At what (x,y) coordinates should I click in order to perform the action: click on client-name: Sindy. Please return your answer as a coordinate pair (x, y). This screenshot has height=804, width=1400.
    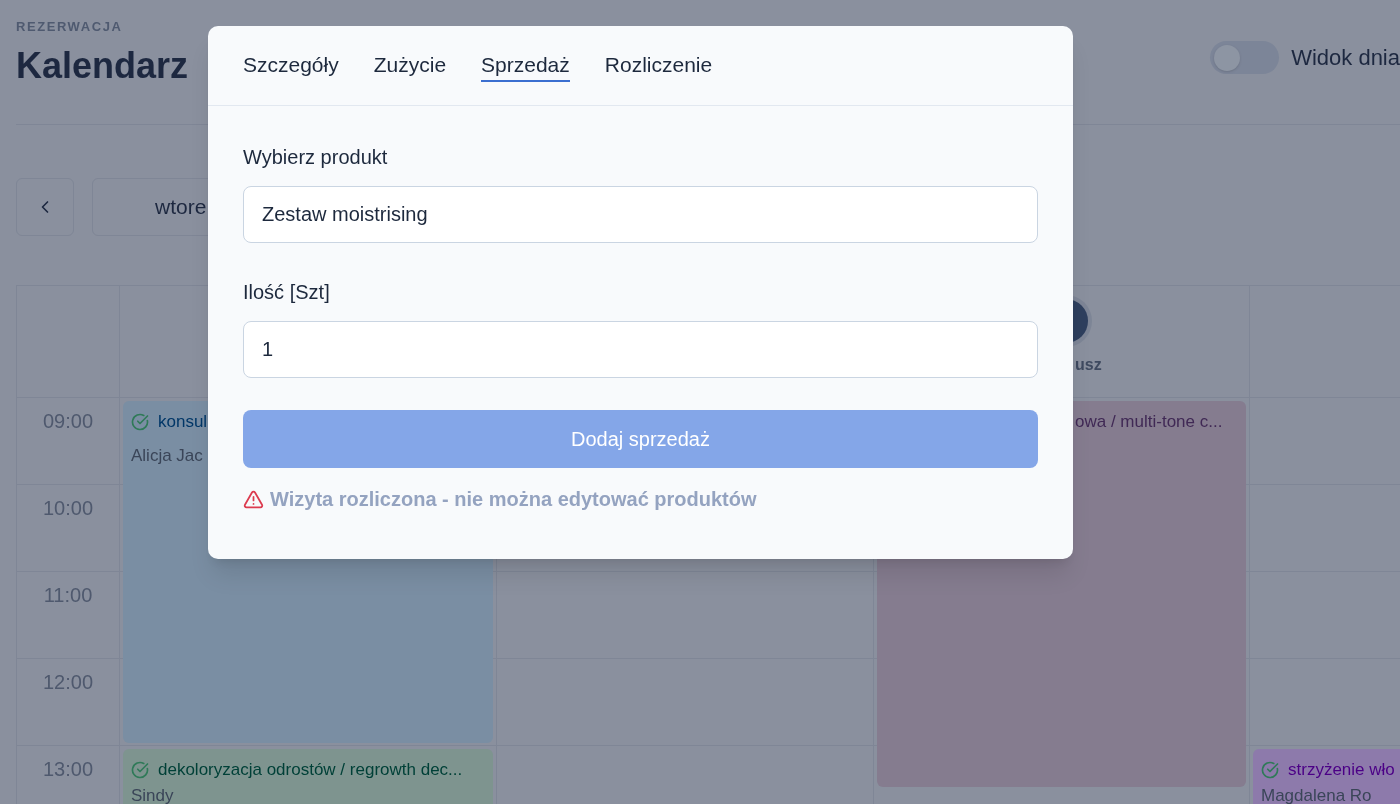
    Looking at the image, I should click on (152, 795).